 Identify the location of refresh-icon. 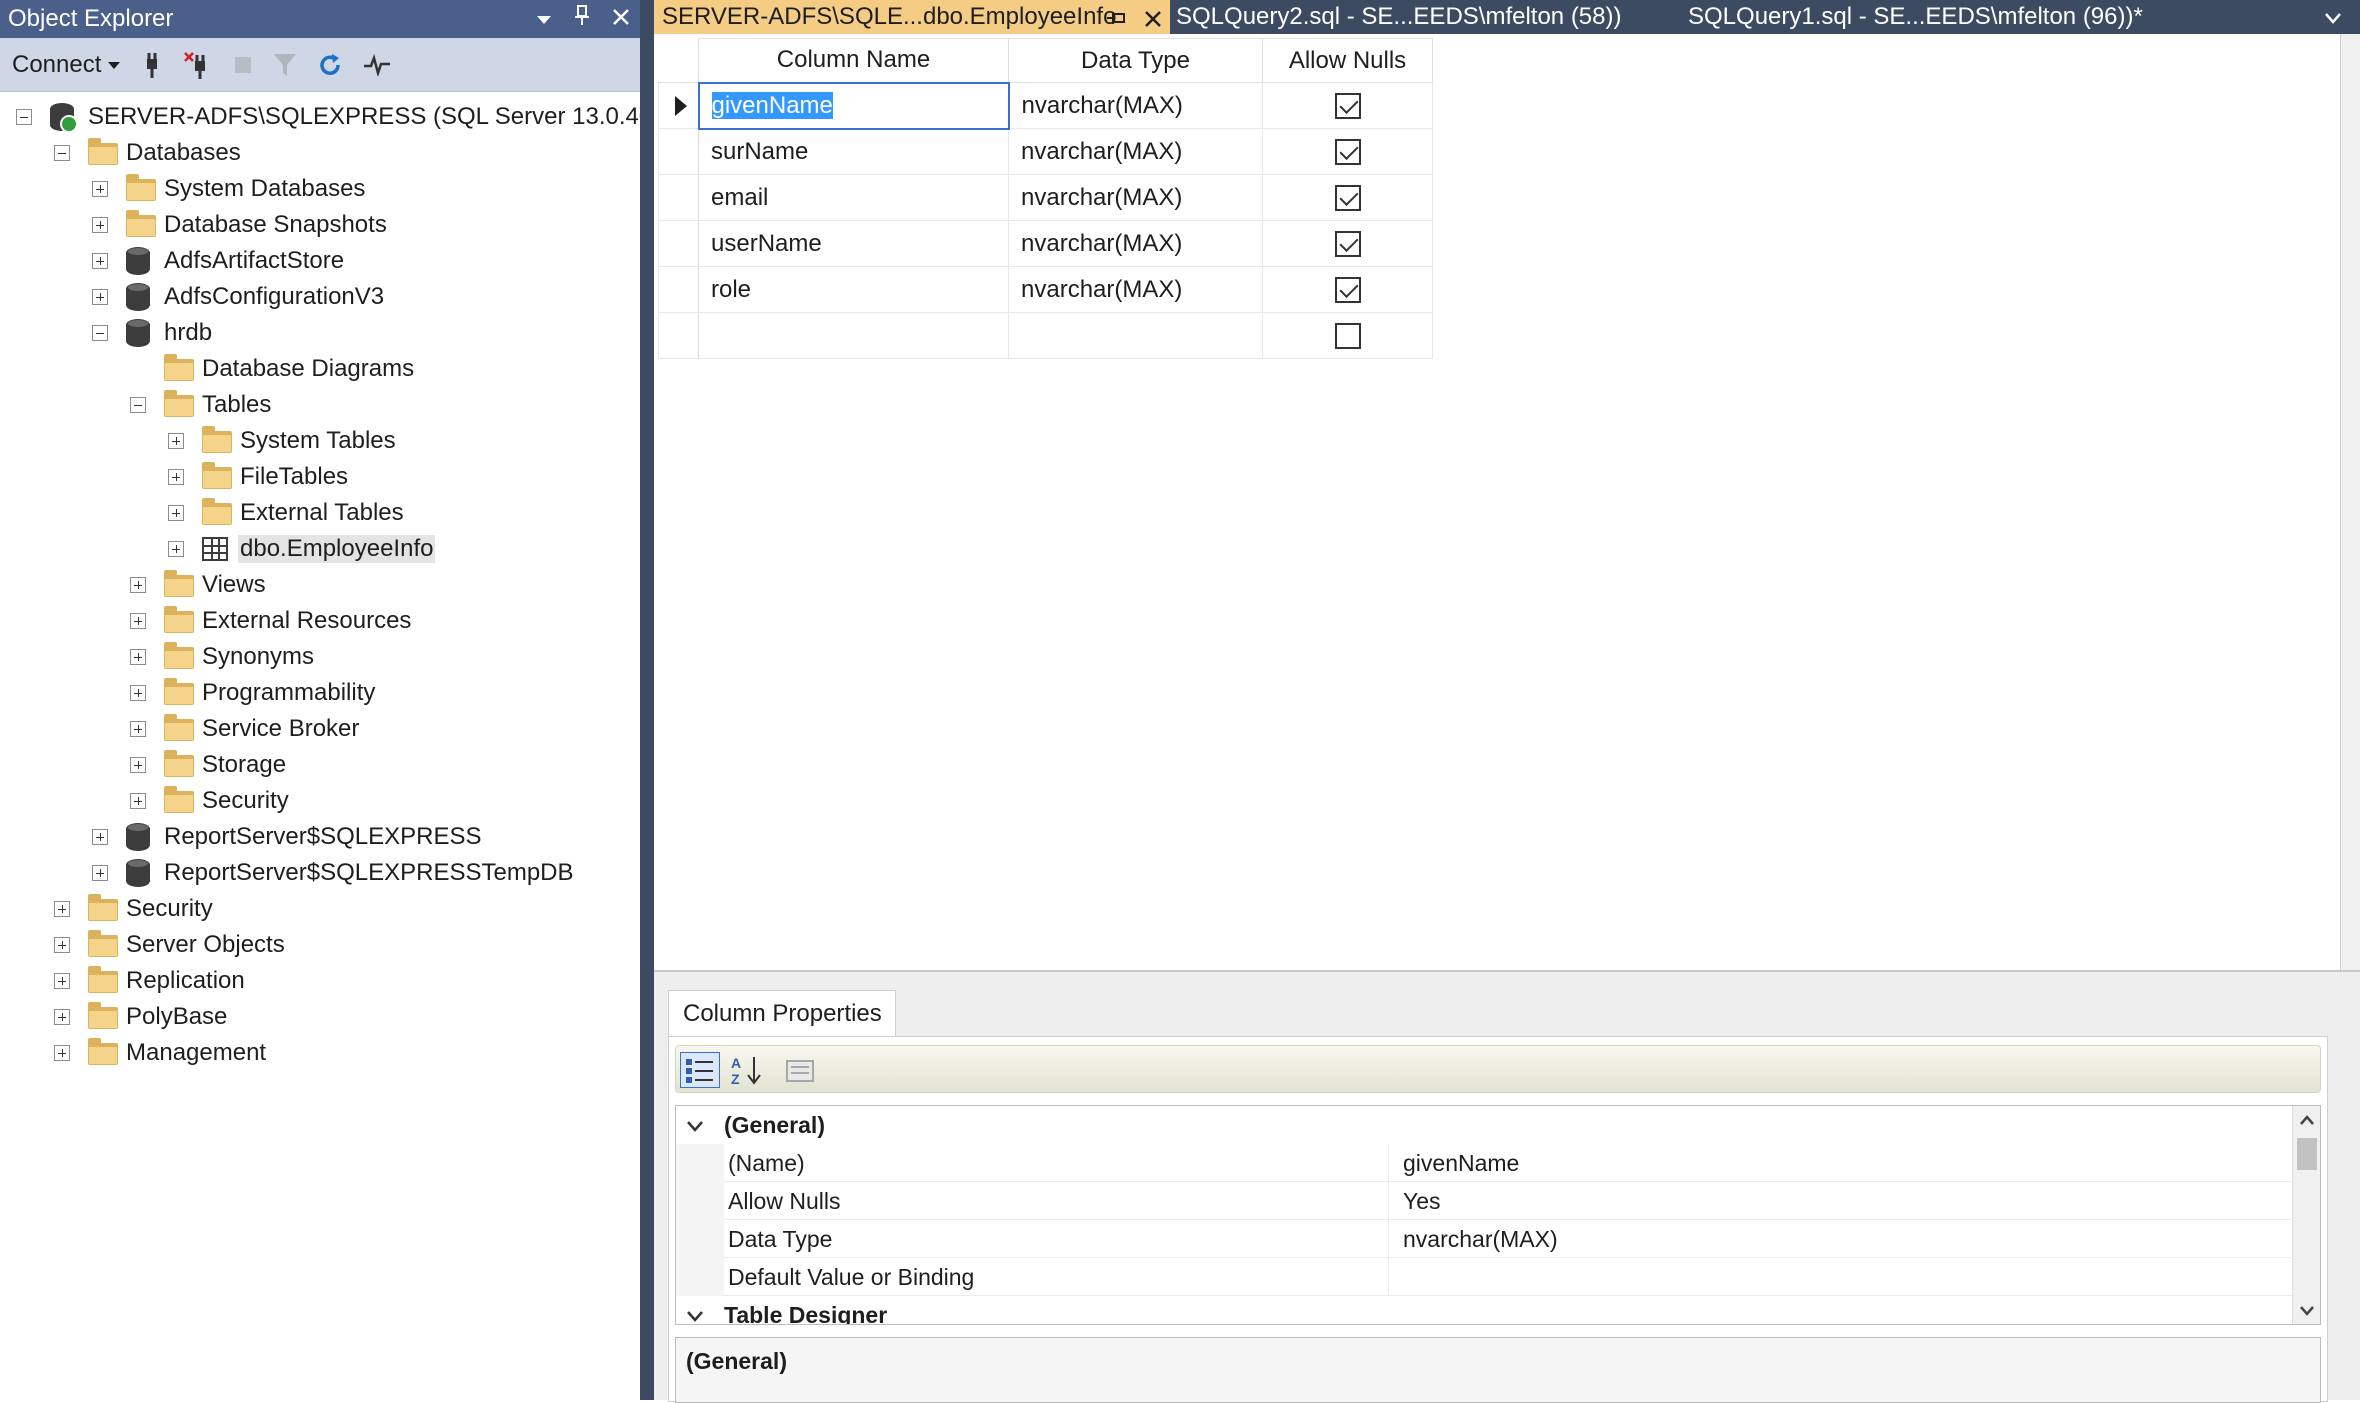
(330, 65).